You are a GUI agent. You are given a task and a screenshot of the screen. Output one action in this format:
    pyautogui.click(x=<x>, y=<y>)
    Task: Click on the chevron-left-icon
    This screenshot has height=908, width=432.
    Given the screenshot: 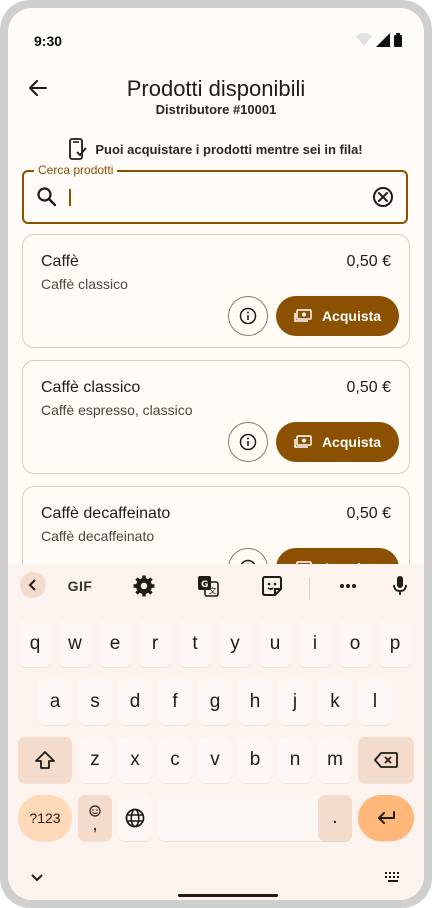 What is the action you would take?
    pyautogui.click(x=32, y=585)
    